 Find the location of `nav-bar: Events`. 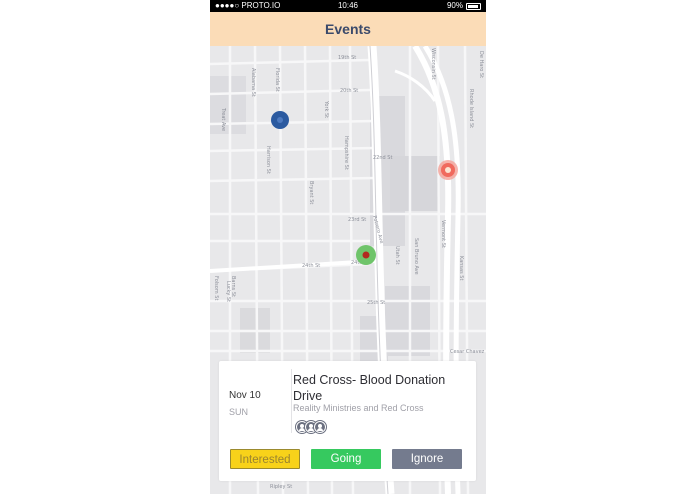

nav-bar: Events is located at coordinates (348, 29).